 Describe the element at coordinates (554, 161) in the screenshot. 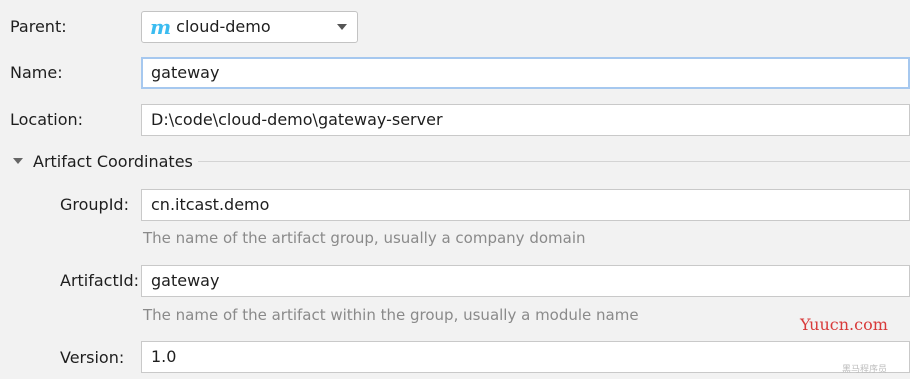

I see `section-divider` at that location.